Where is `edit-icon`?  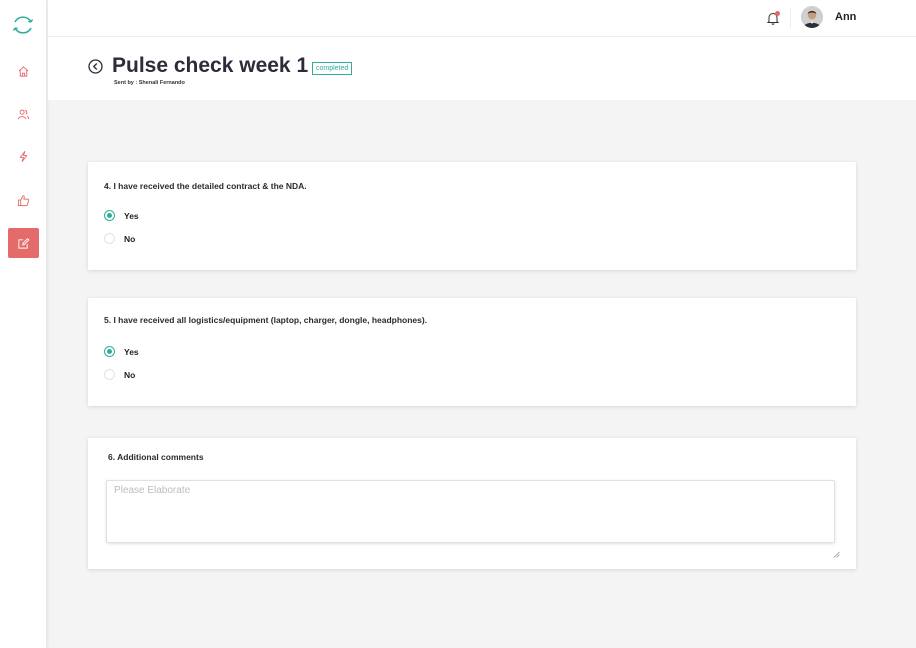
edit-icon is located at coordinates (24, 243).